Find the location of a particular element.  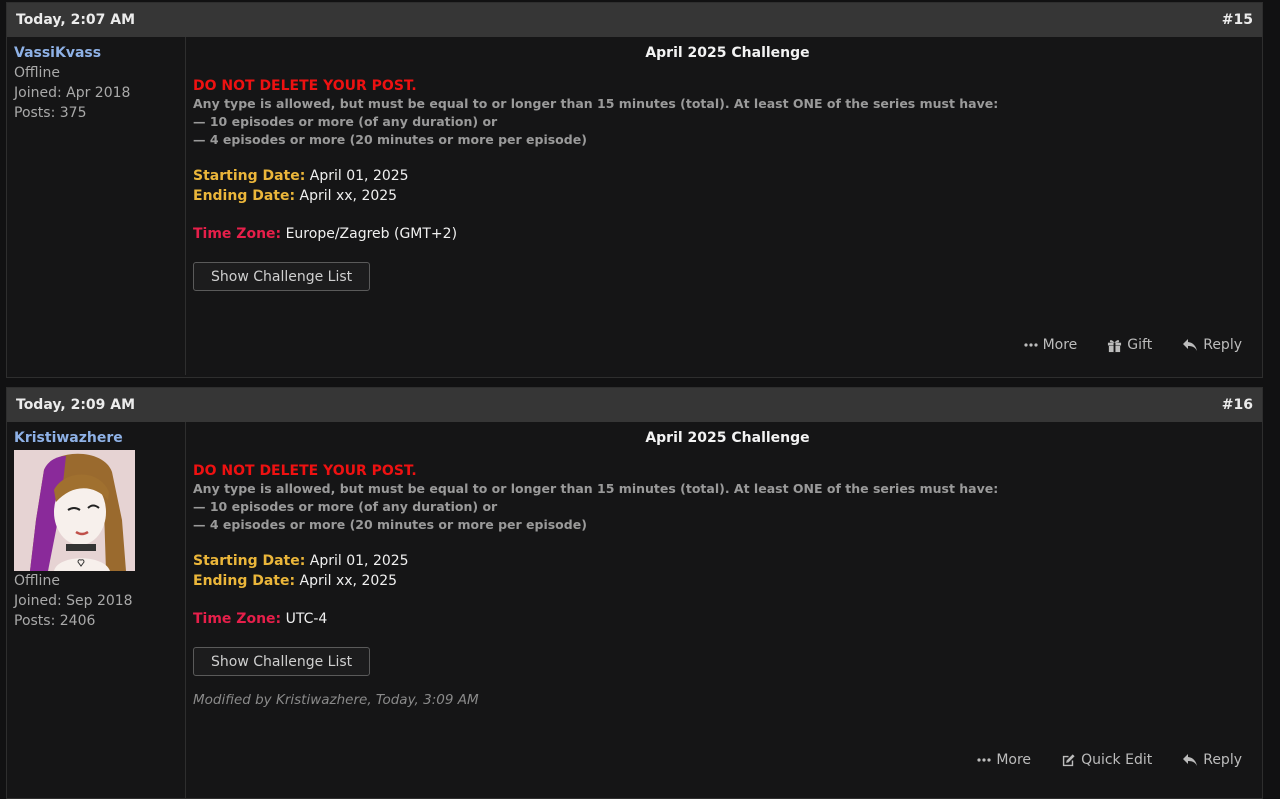

user-post-count: Posts: 375 is located at coordinates (50, 113).